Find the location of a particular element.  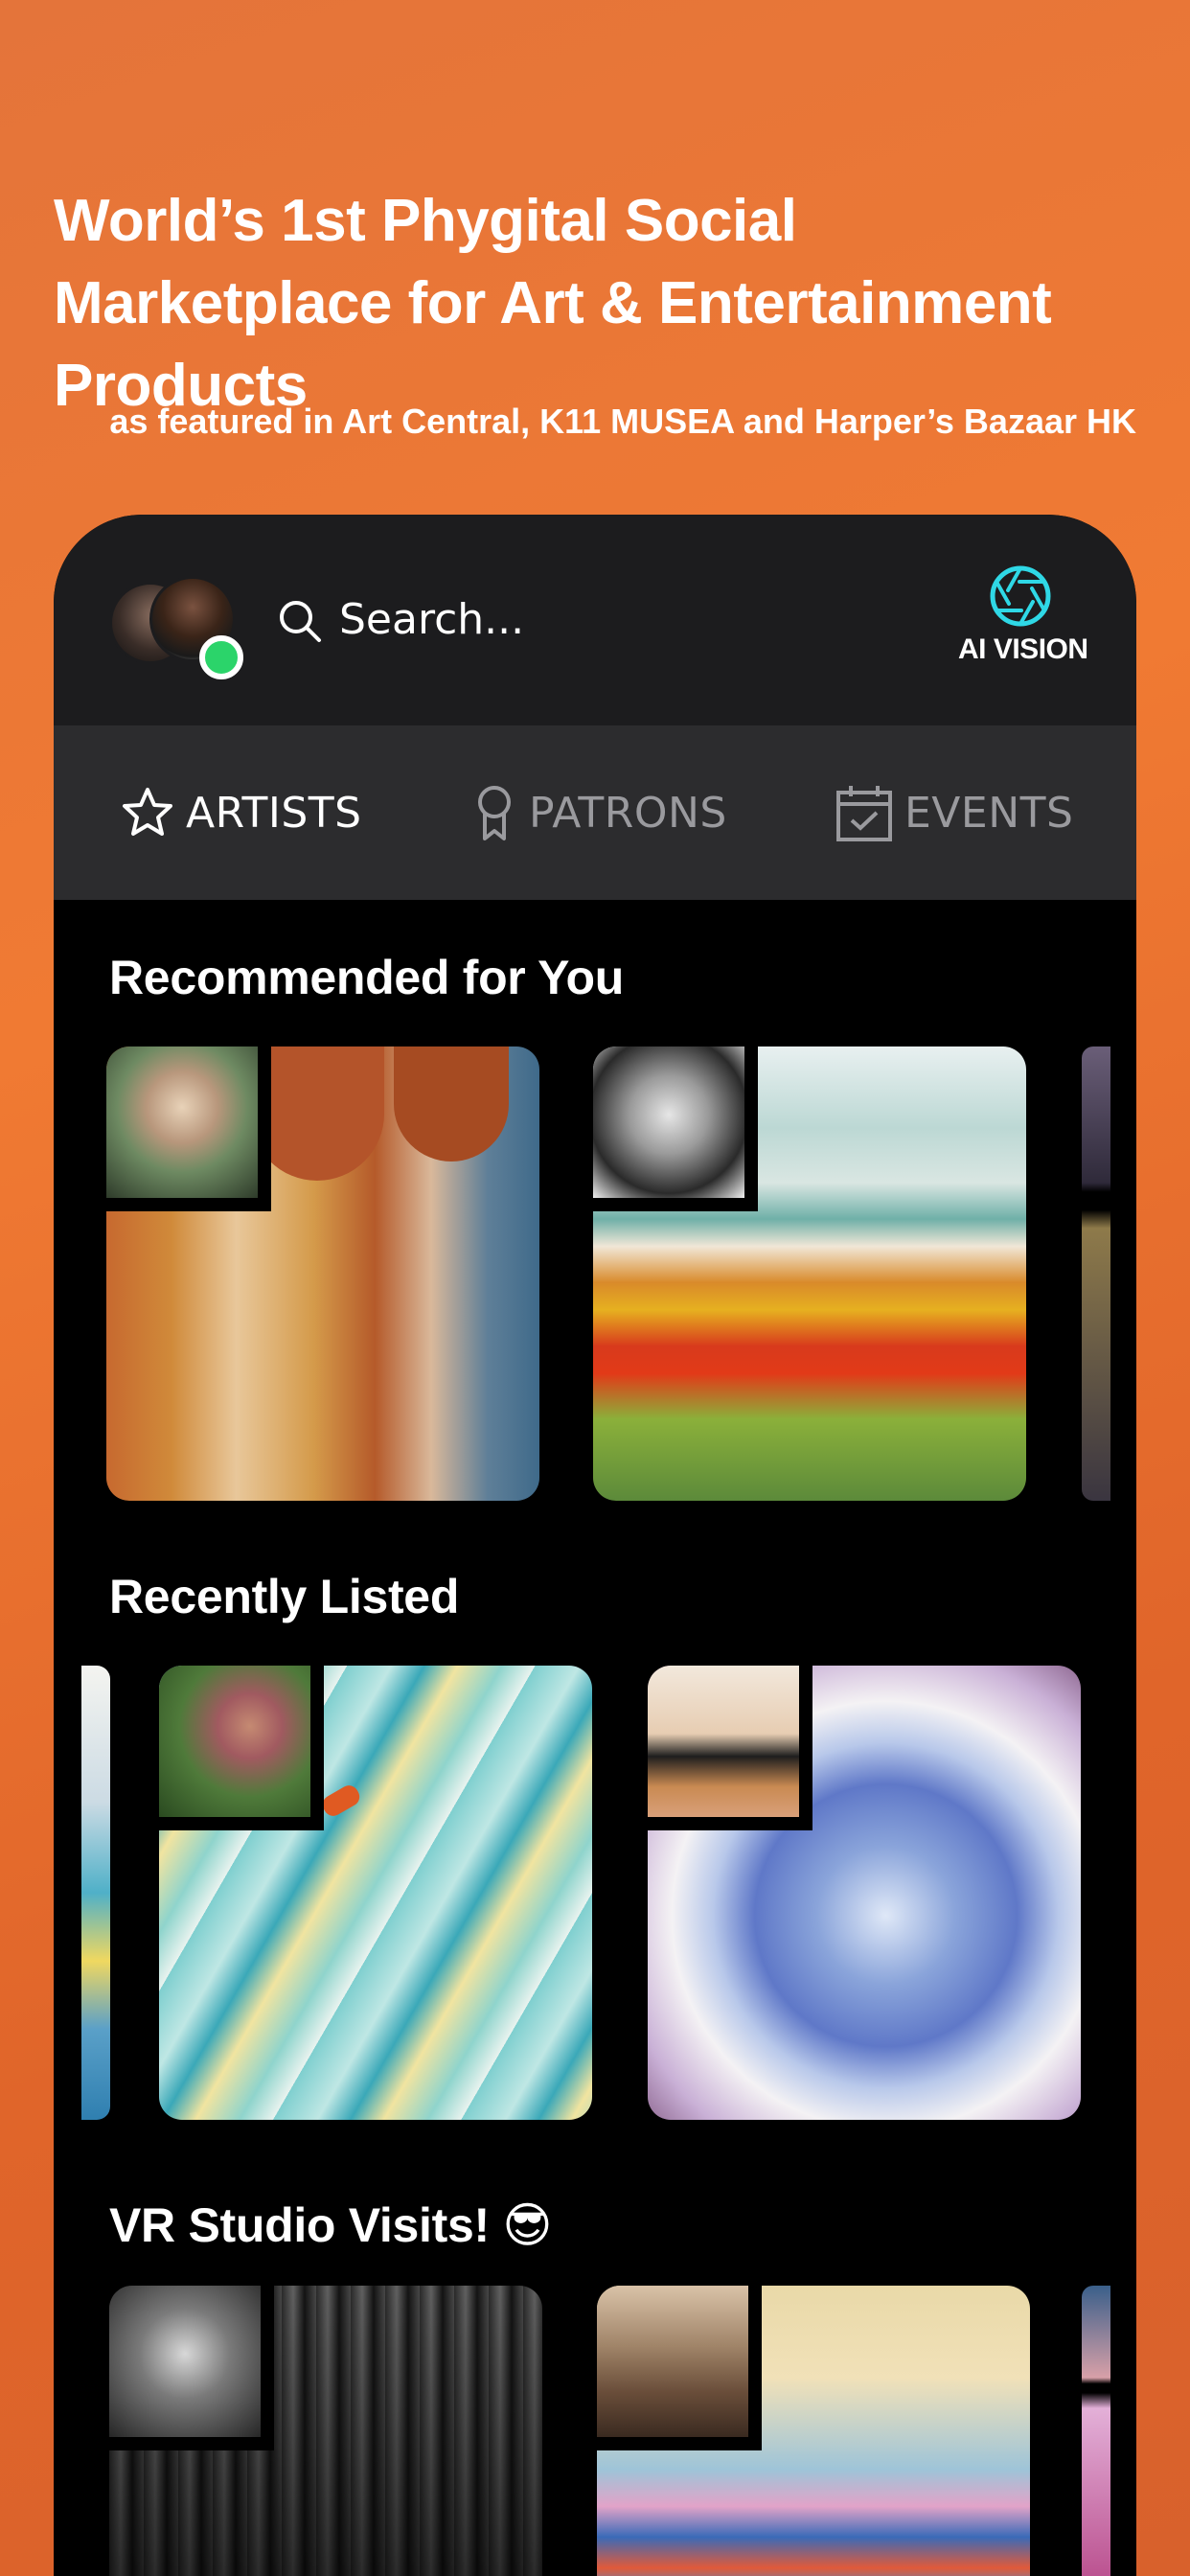

tab-label: PATRONS is located at coordinates (628, 813).